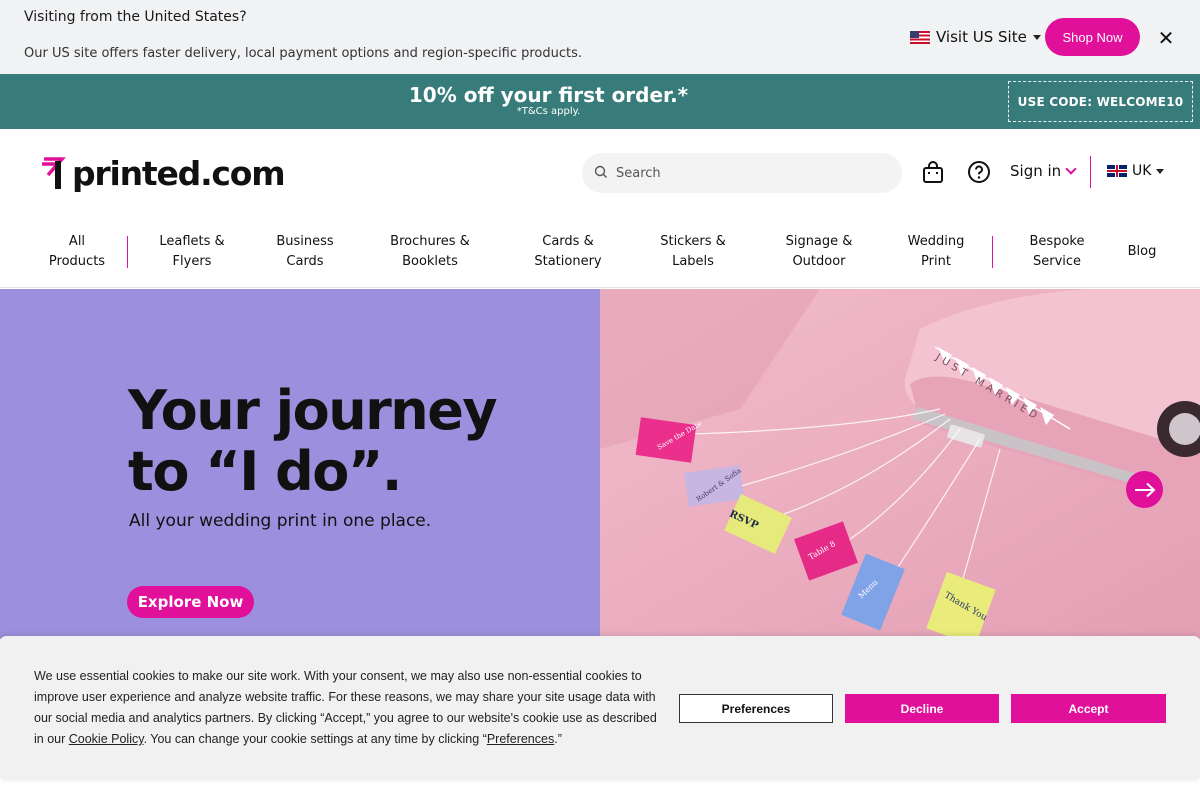 The width and height of the screenshot is (1200, 800). What do you see at coordinates (77, 252) in the screenshot?
I see `nav-item-all-products: All Products` at bounding box center [77, 252].